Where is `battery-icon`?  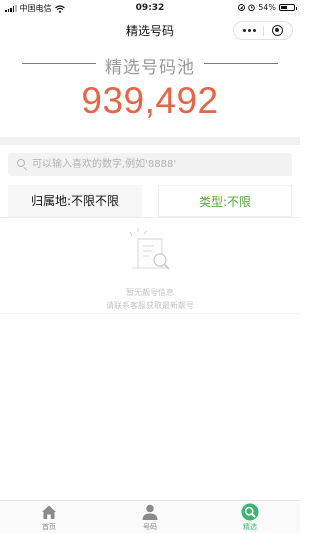
battery-icon is located at coordinates (288, 7).